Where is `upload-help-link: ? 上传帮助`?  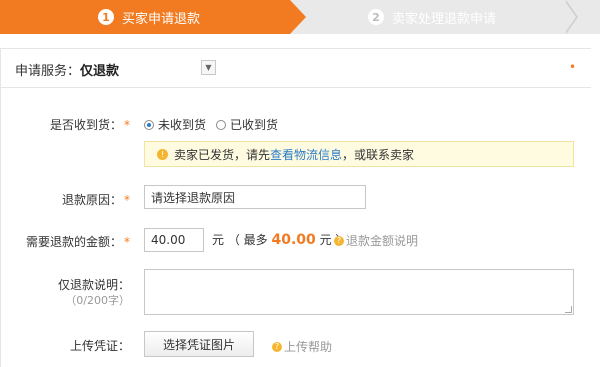
upload-help-link: ? 上传帮助 is located at coordinates (302, 346).